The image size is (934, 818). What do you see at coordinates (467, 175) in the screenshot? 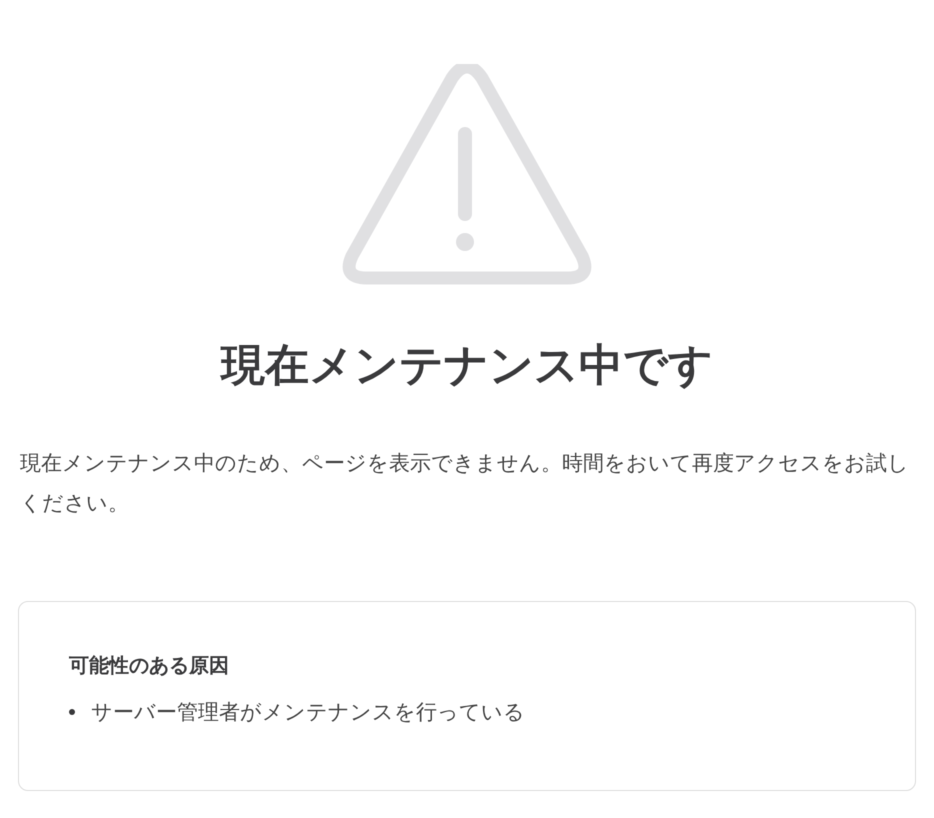
I see `warning-icon` at bounding box center [467, 175].